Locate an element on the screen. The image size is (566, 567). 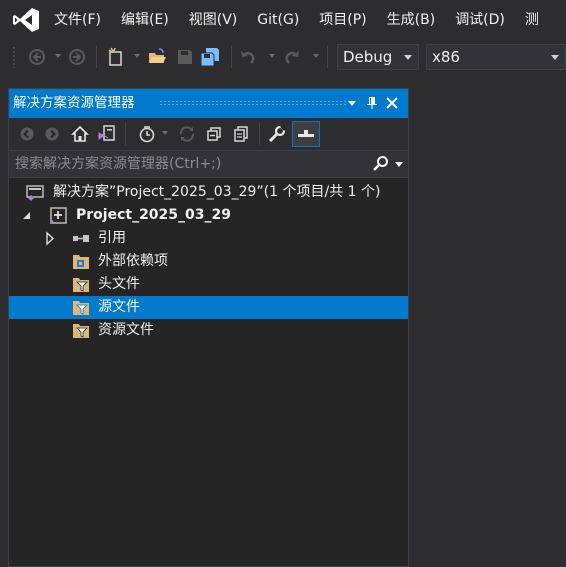
pending-changes-icon is located at coordinates (147, 134).